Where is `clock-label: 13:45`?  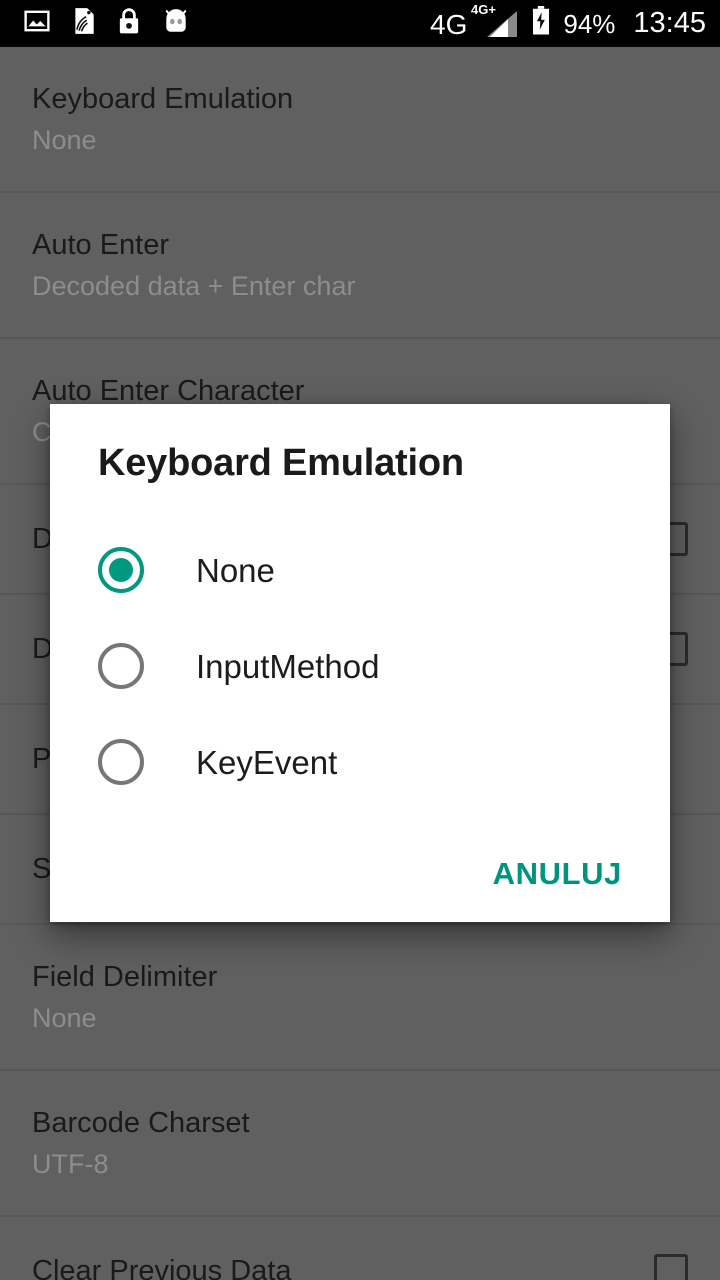
clock-label: 13:45 is located at coordinates (669, 23).